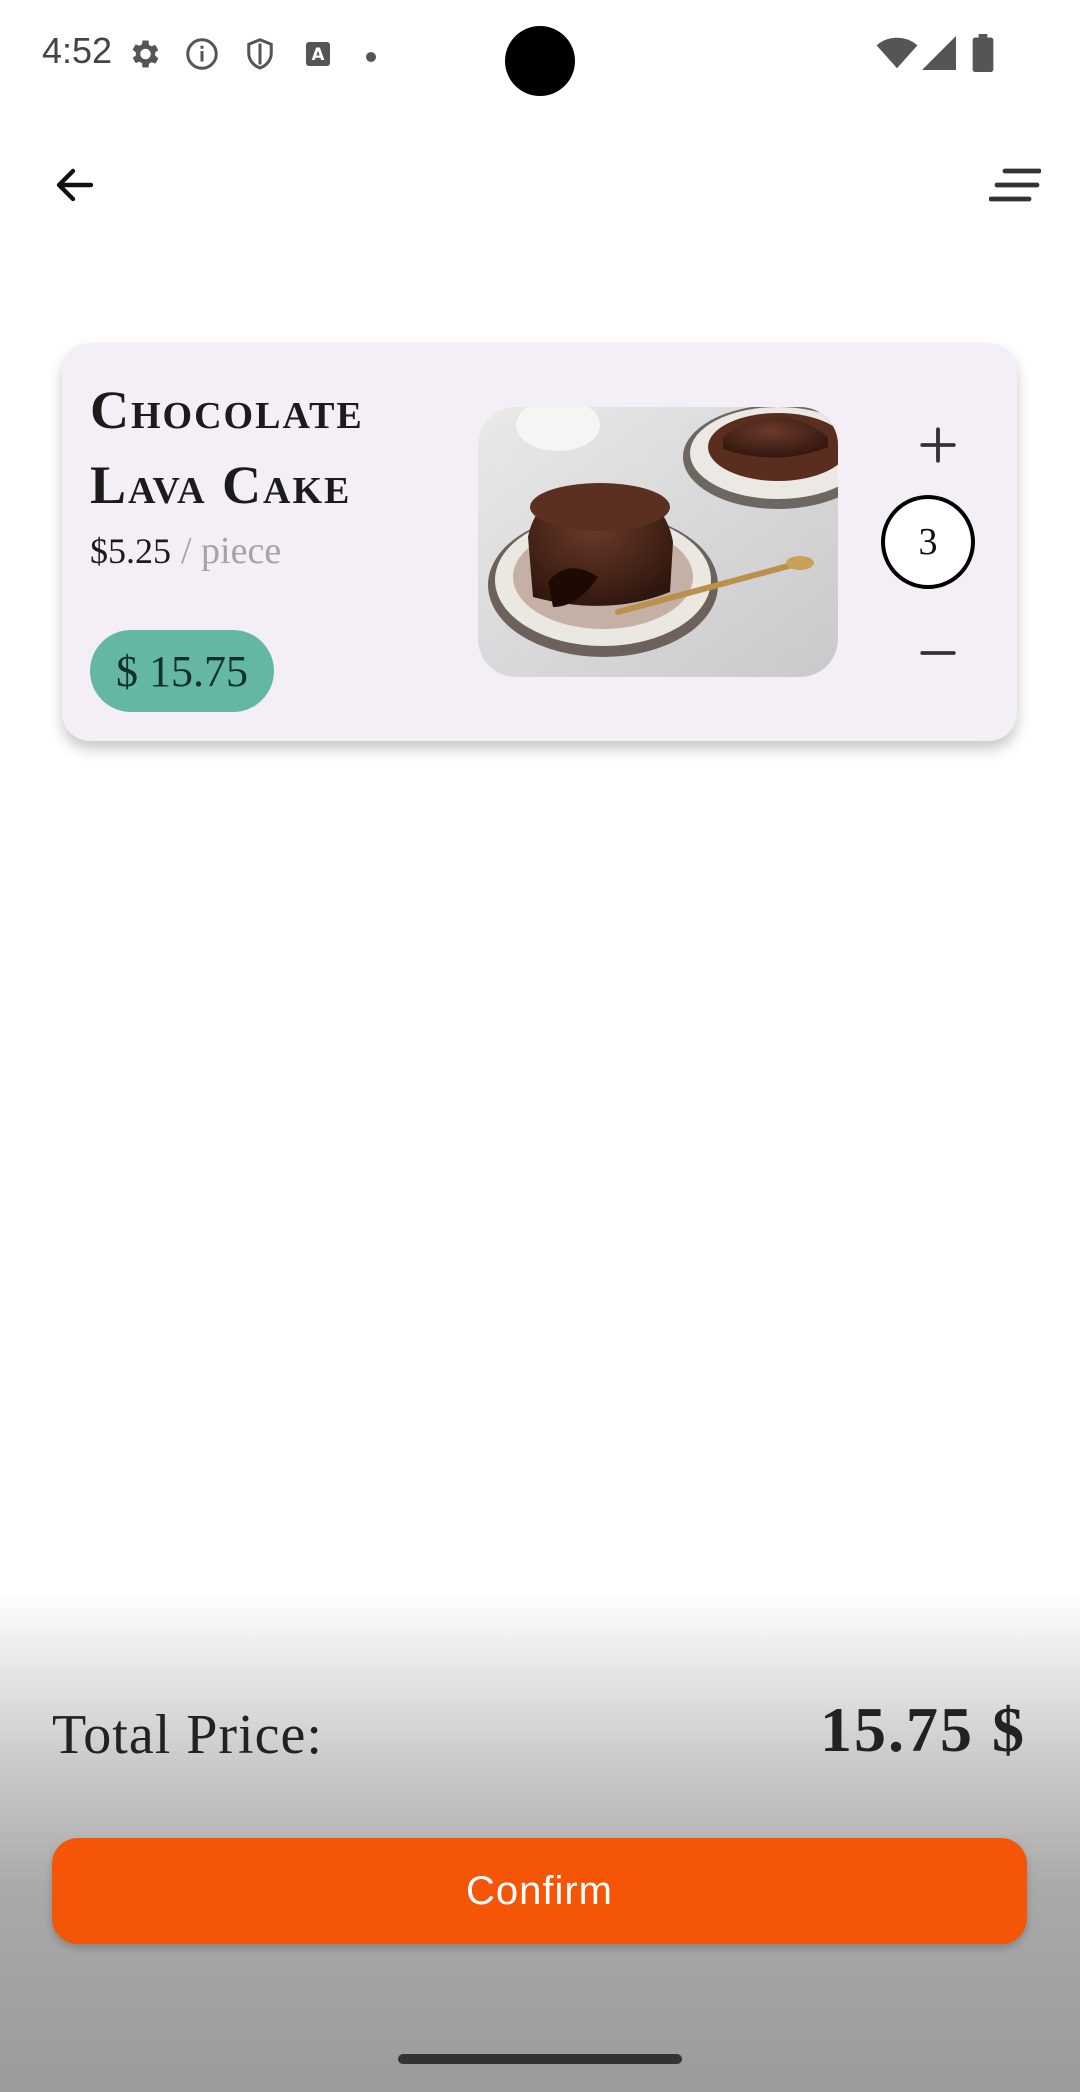 The height and width of the screenshot is (2092, 1080). What do you see at coordinates (371, 58) in the screenshot?
I see `dot-icon` at bounding box center [371, 58].